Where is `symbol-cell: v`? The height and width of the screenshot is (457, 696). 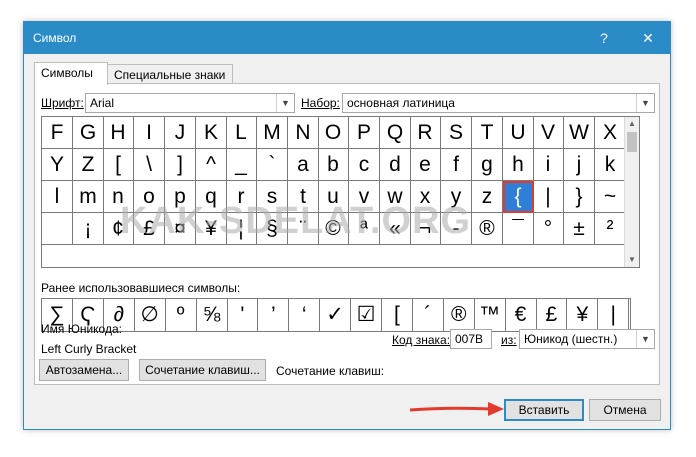 symbol-cell: v is located at coordinates (364, 197).